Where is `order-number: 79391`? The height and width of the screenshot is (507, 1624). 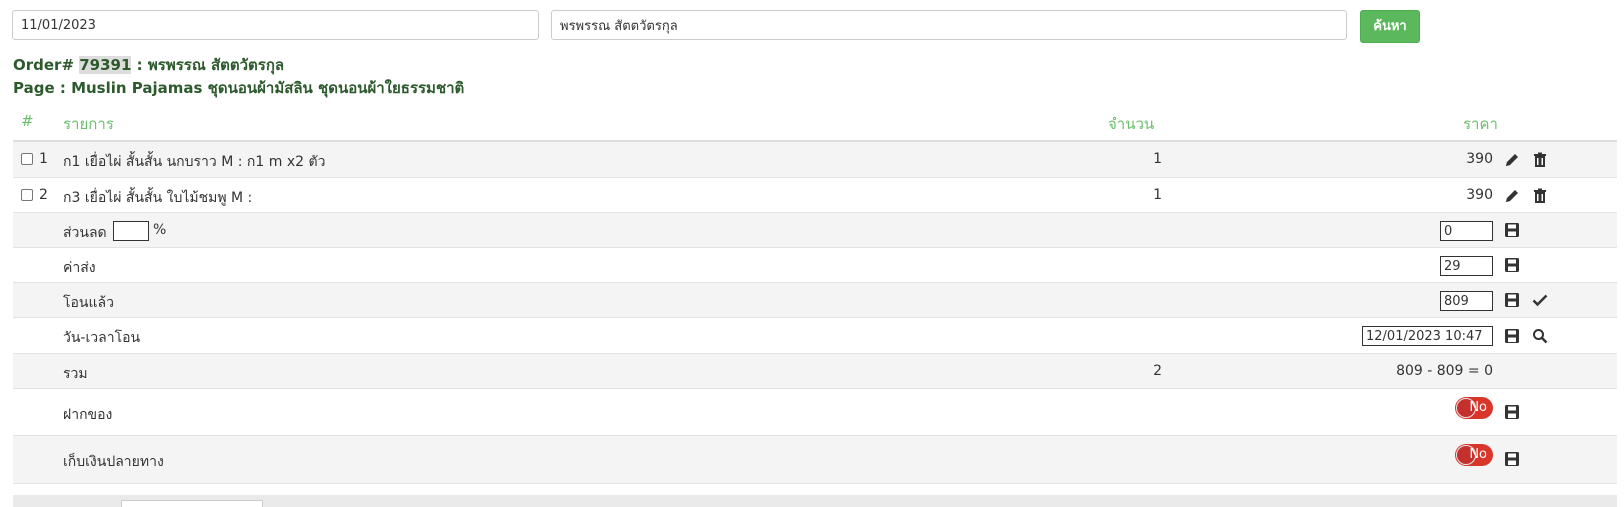
order-number: 79391 is located at coordinates (105, 65).